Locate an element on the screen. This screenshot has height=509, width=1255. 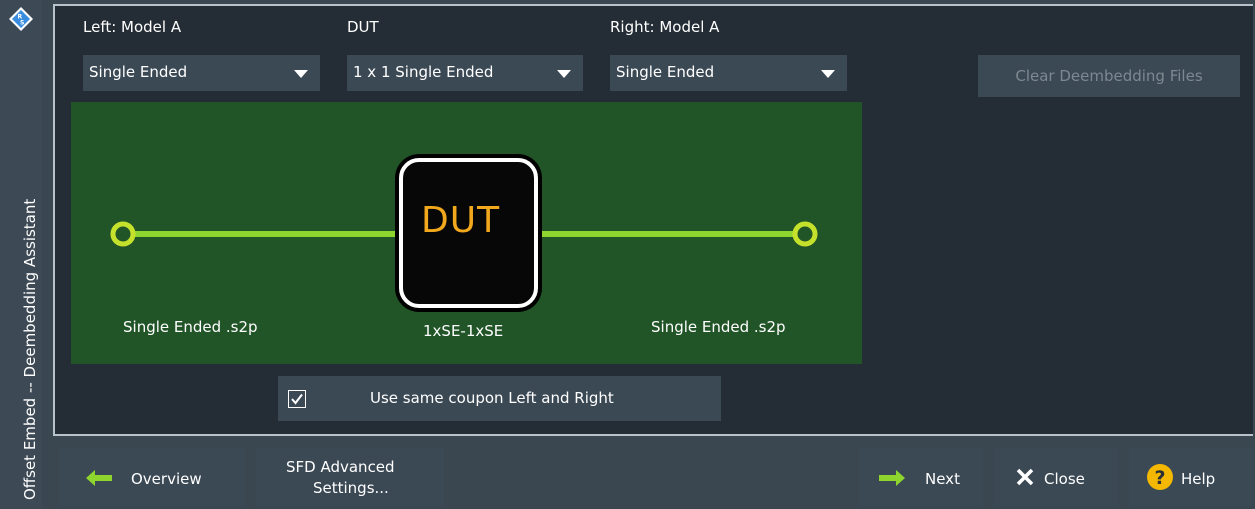
clear-deembedding-files-button: Clear Deembedding Files is located at coordinates (1109, 76).